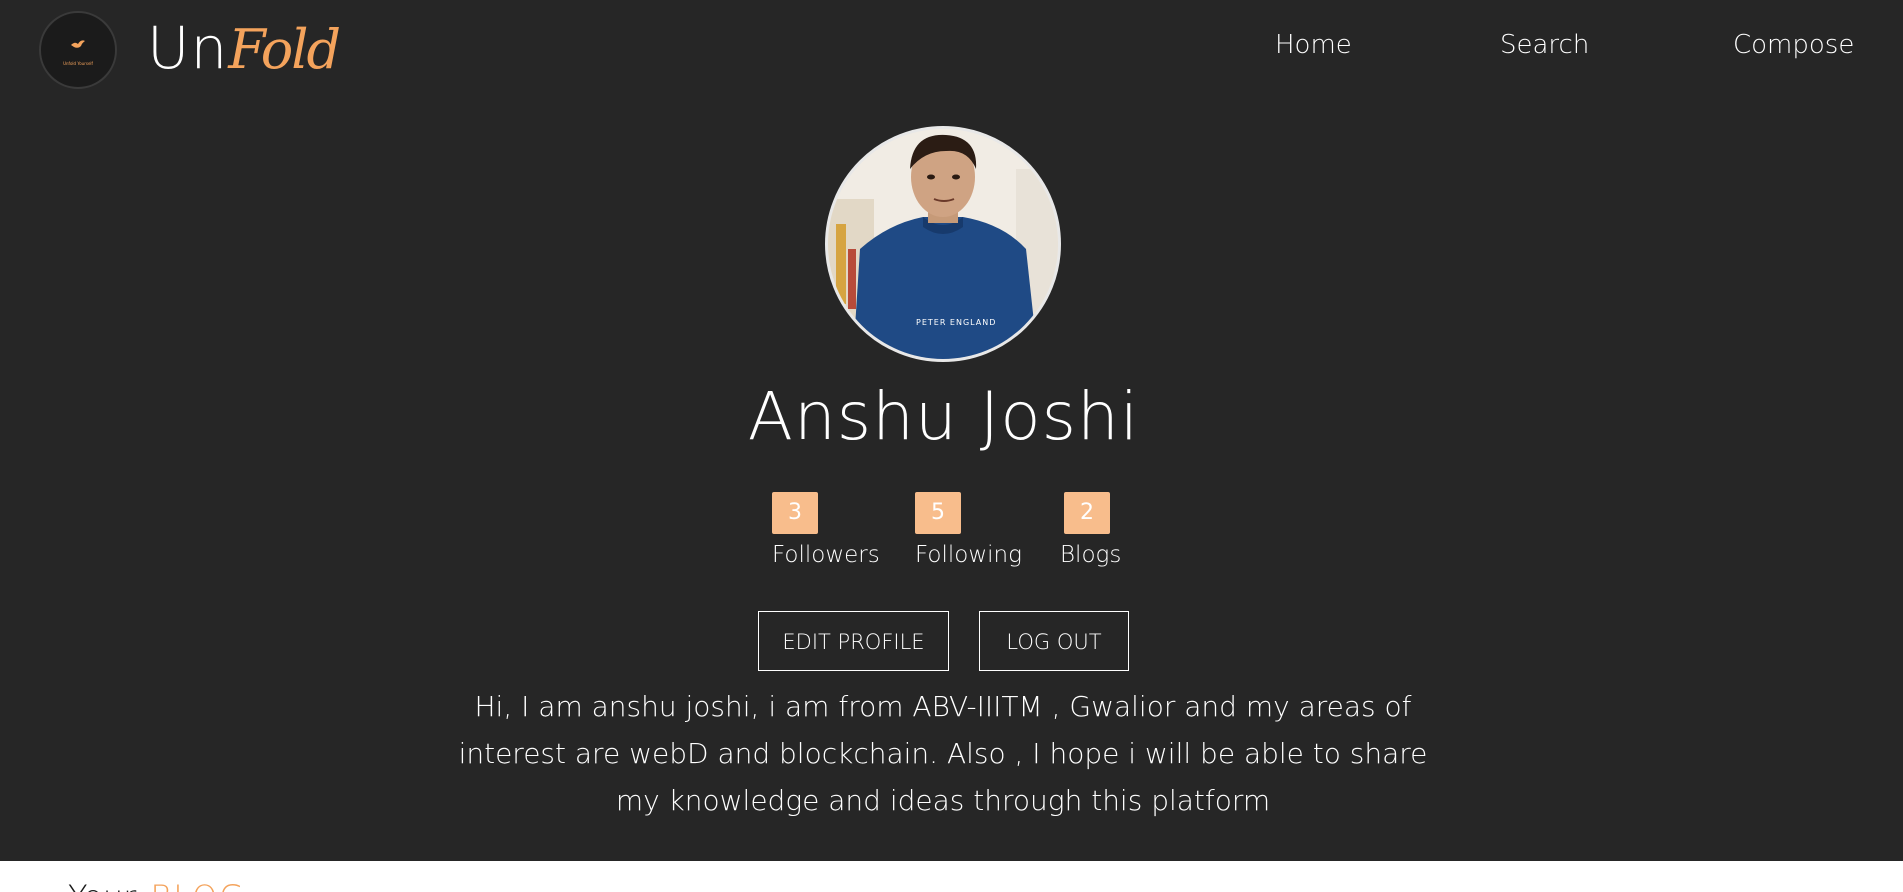 The width and height of the screenshot is (1903, 892). I want to click on blog-section-heading: Your BLOG, so click(157, 884).